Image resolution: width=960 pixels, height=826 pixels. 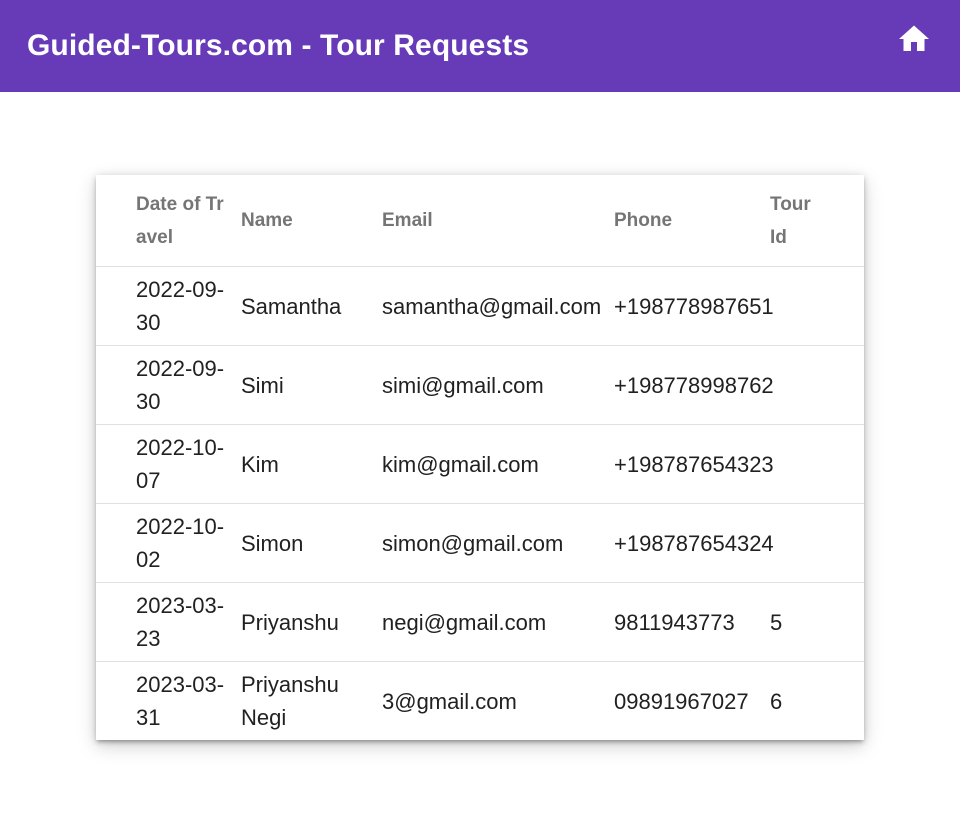 I want to click on cell-date: 2022-10-07, so click(x=168, y=464).